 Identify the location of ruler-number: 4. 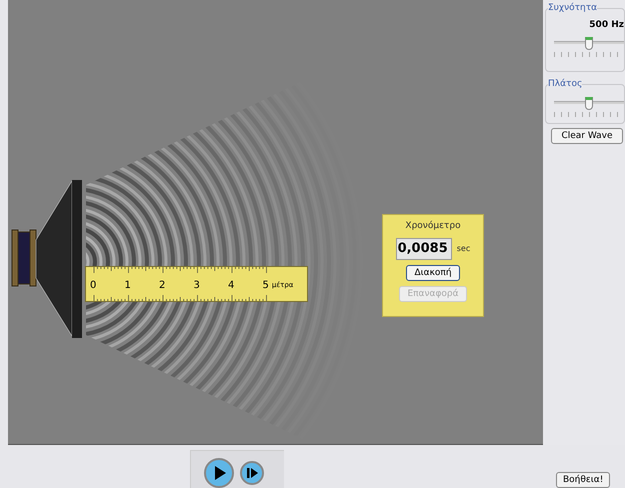
(232, 286).